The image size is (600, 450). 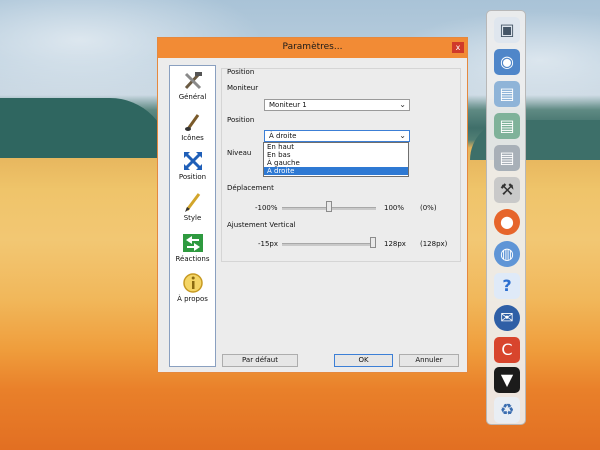 I want to click on dropdown-option-bottom: En bas, so click(x=336, y=155).